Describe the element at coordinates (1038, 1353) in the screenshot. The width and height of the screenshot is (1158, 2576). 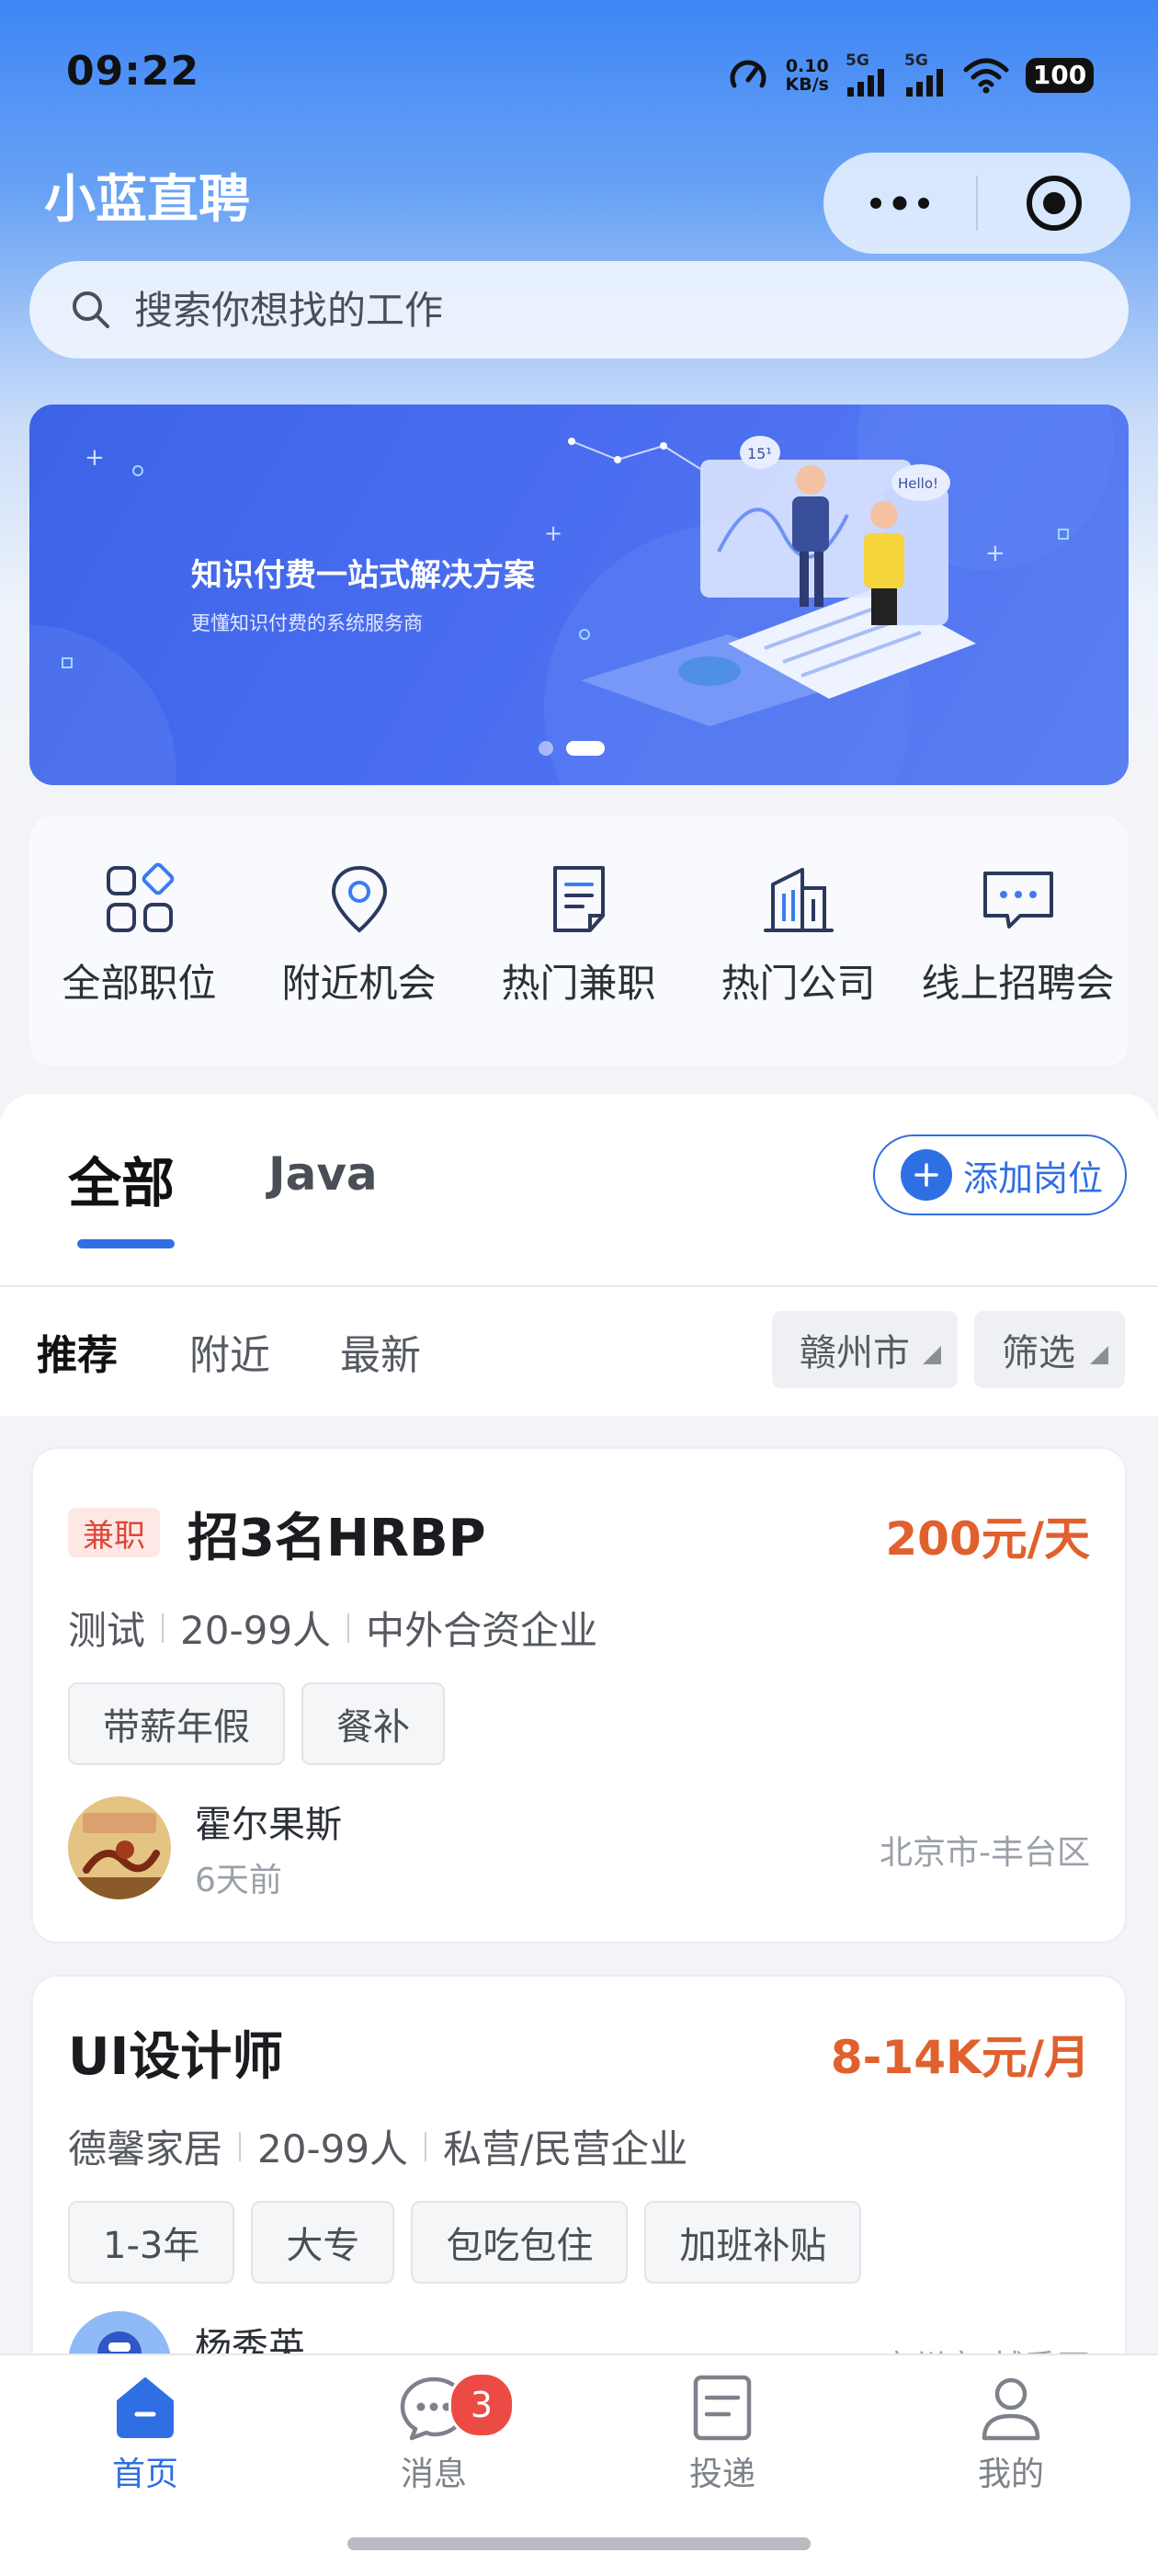
I see `filter-label: 筛选` at that location.